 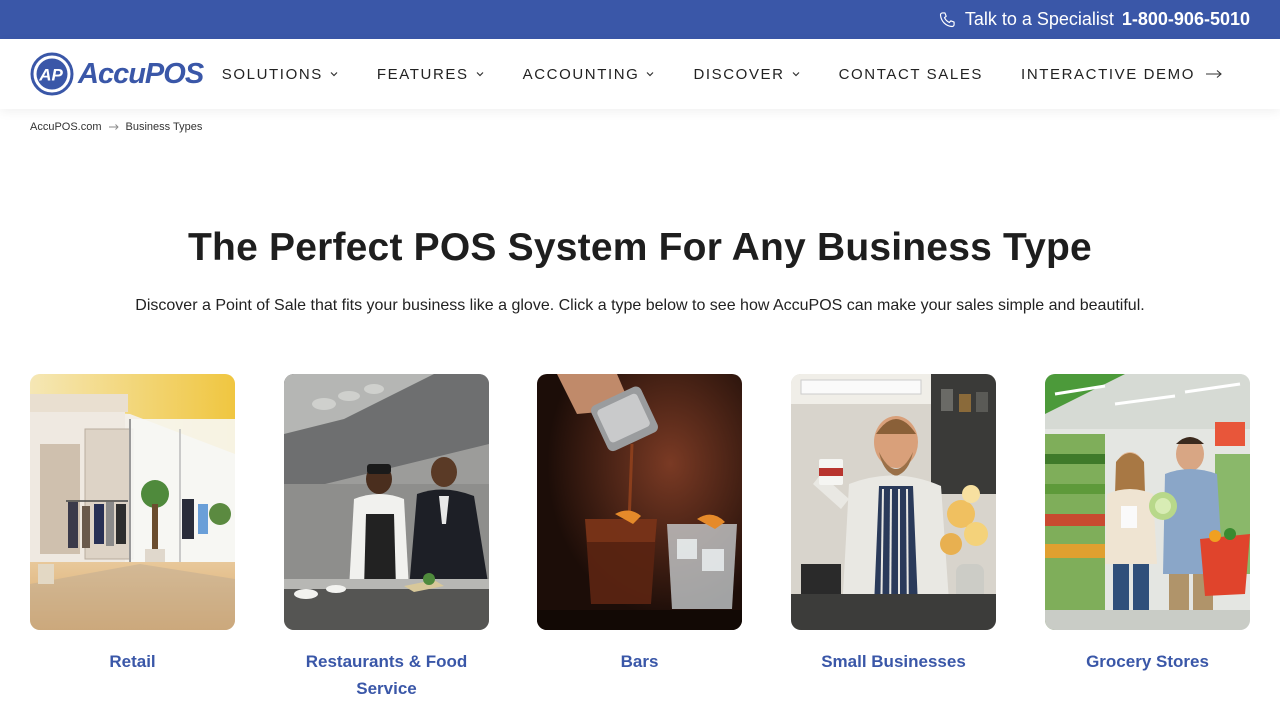 I want to click on nav-solutions: SOLUTIONS, so click(x=280, y=74).